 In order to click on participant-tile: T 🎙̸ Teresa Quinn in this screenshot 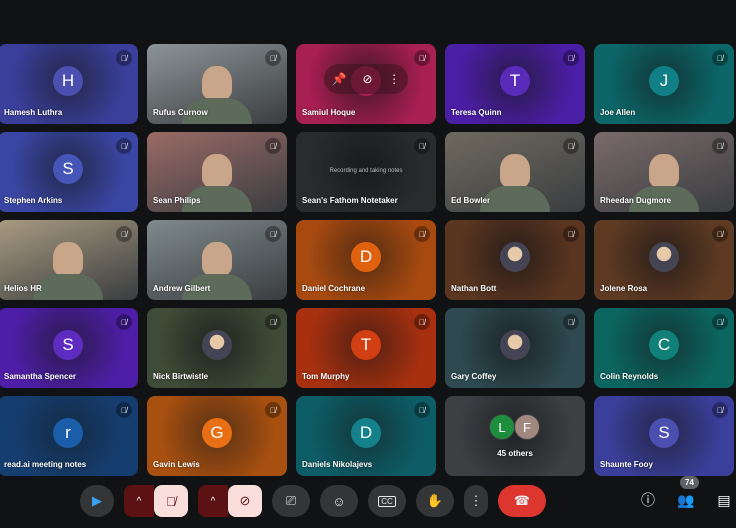, I will do `click(515, 84)`.